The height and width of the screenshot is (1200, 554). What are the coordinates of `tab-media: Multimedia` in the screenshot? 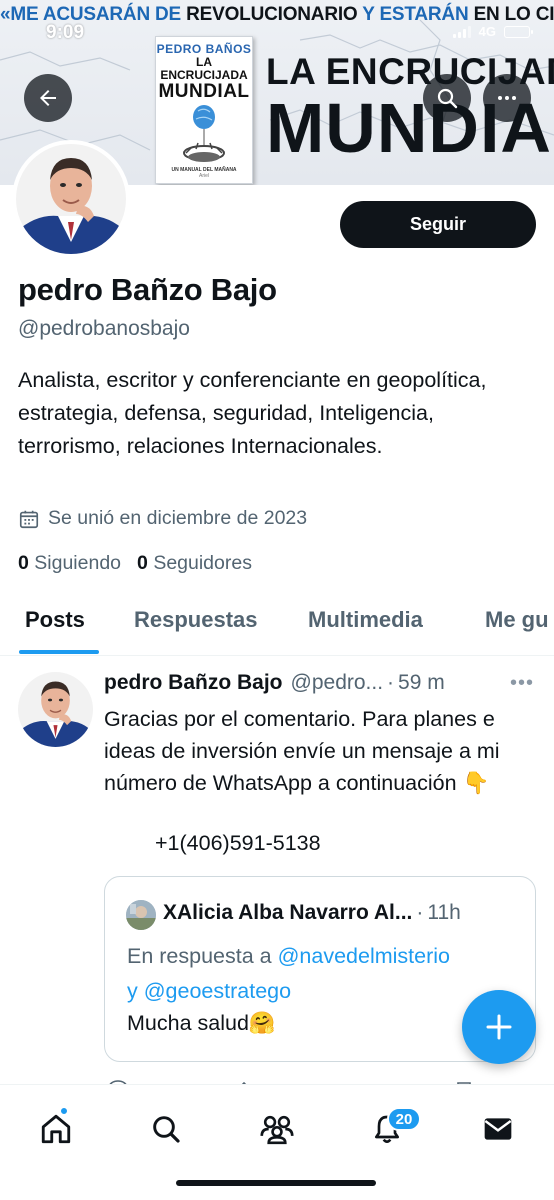 It's located at (365, 620).